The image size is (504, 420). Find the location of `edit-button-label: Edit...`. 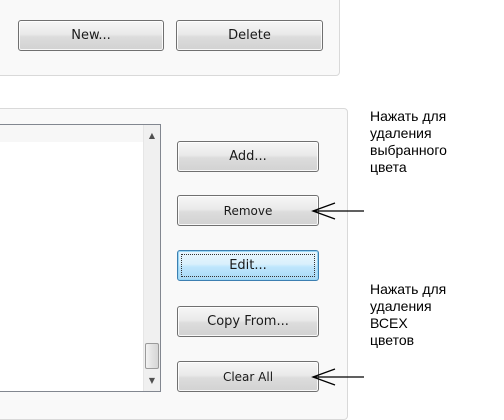

edit-button-label: Edit... is located at coordinates (248, 265).